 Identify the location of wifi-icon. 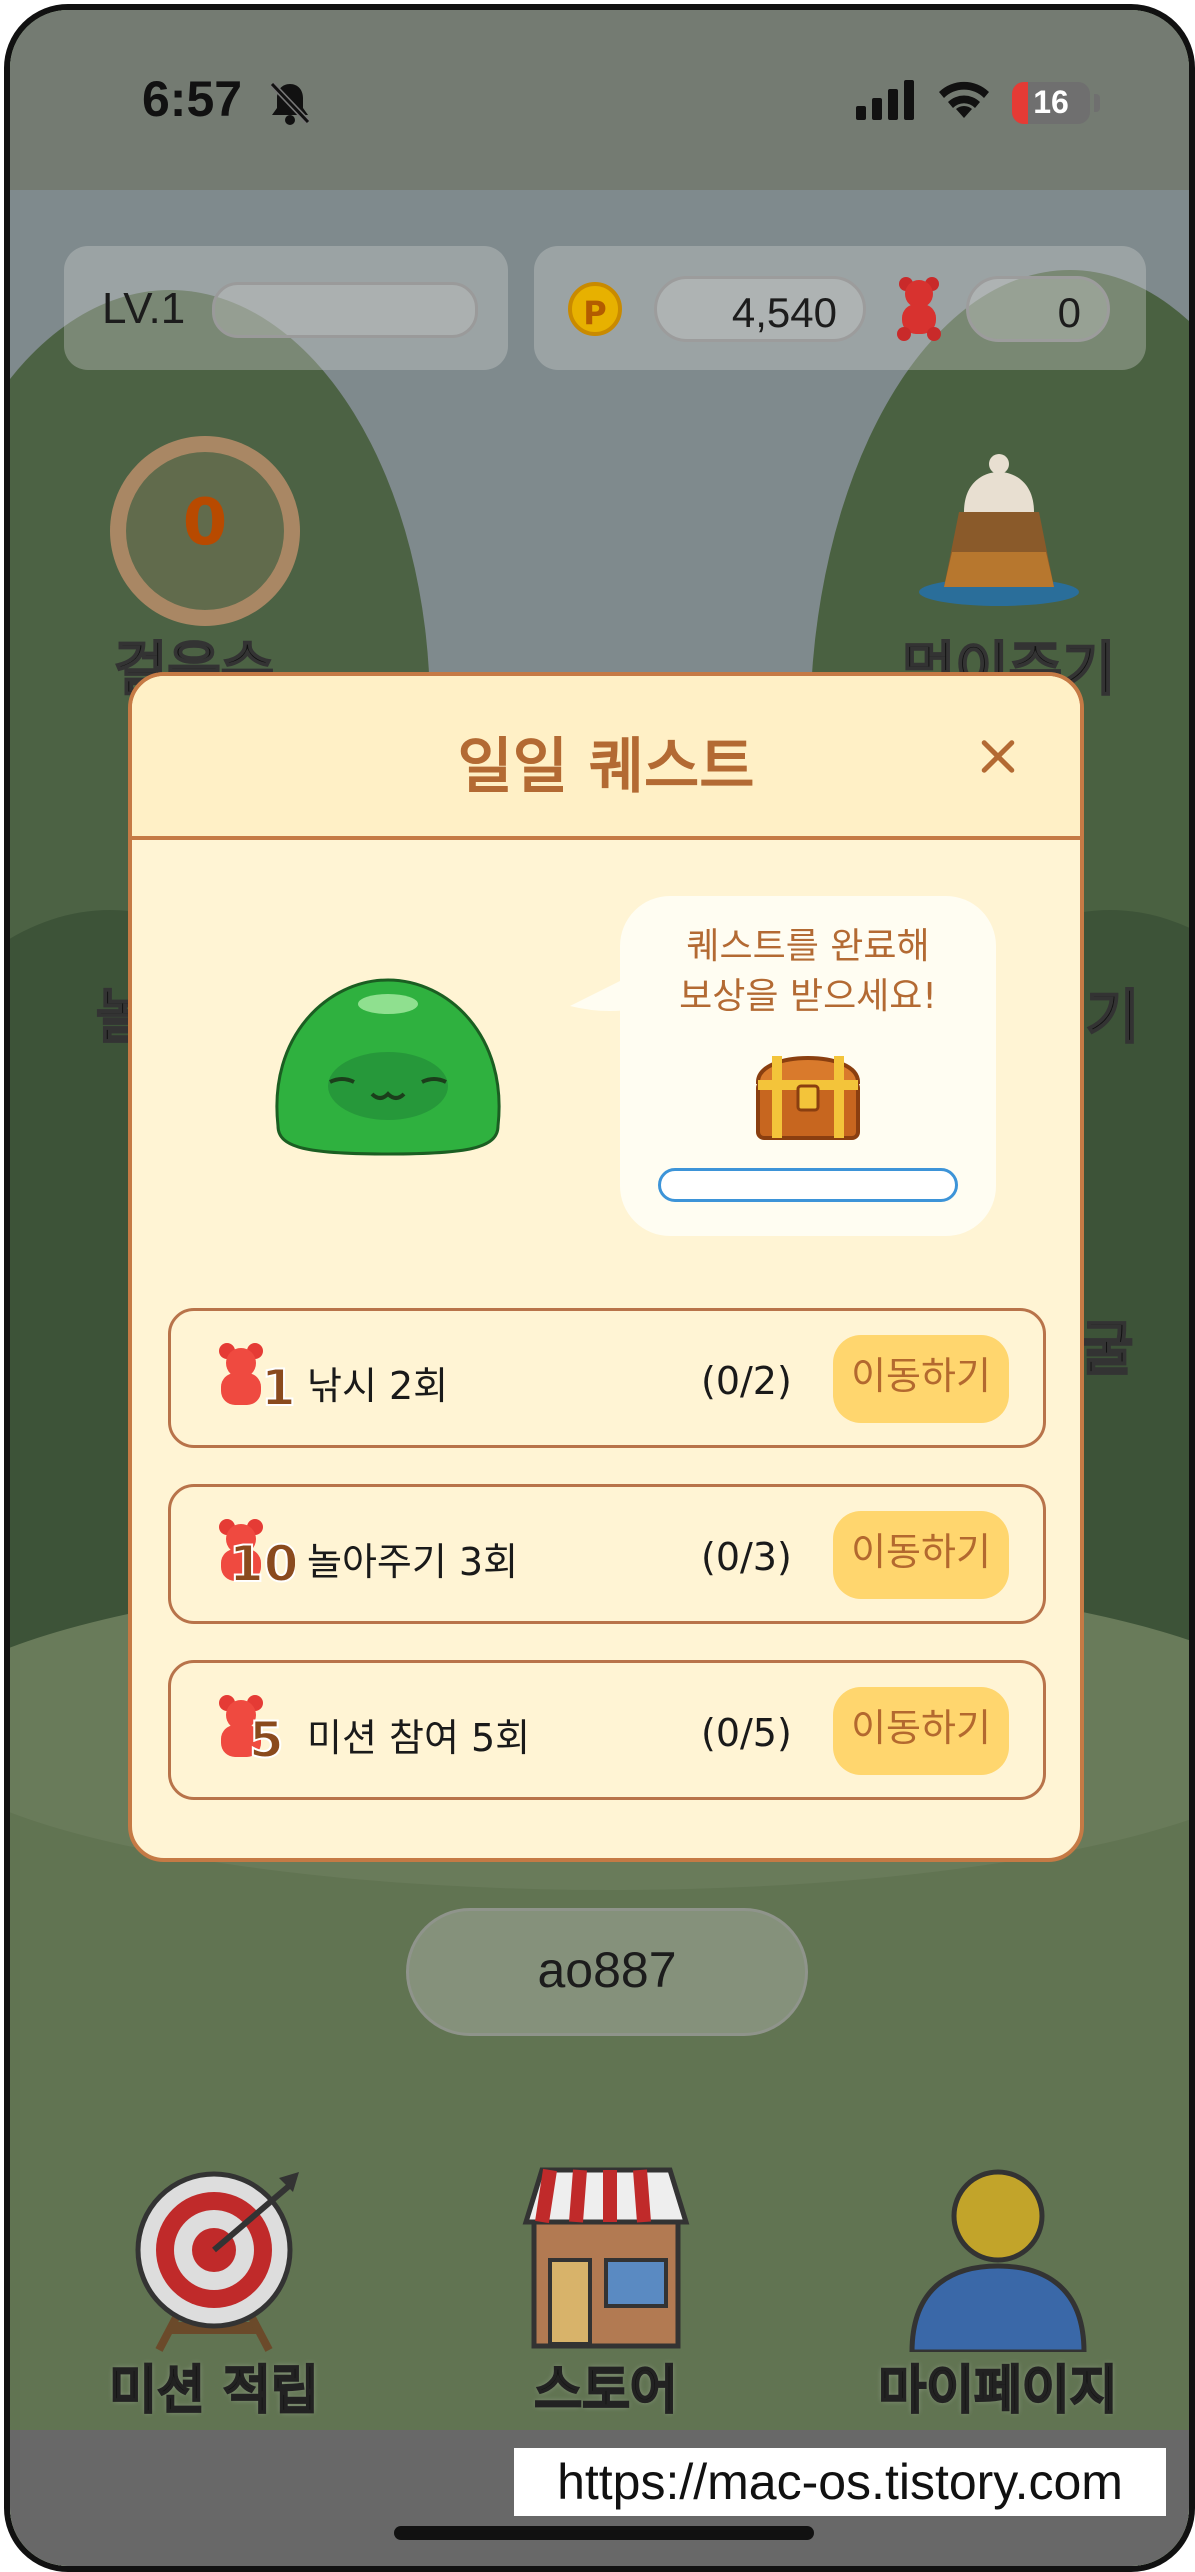
(964, 102).